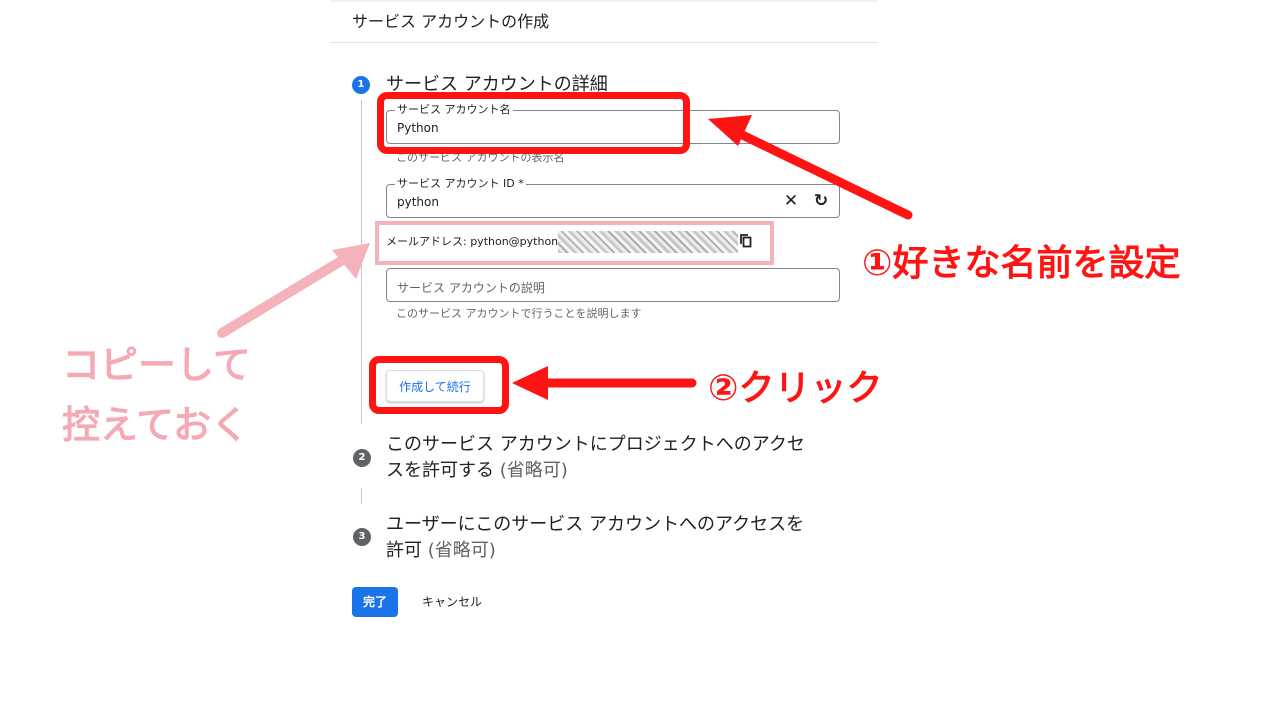 The width and height of the screenshot is (1280, 720). Describe the element at coordinates (156, 365) in the screenshot. I see `annotation-copy-line1: コピーして` at that location.